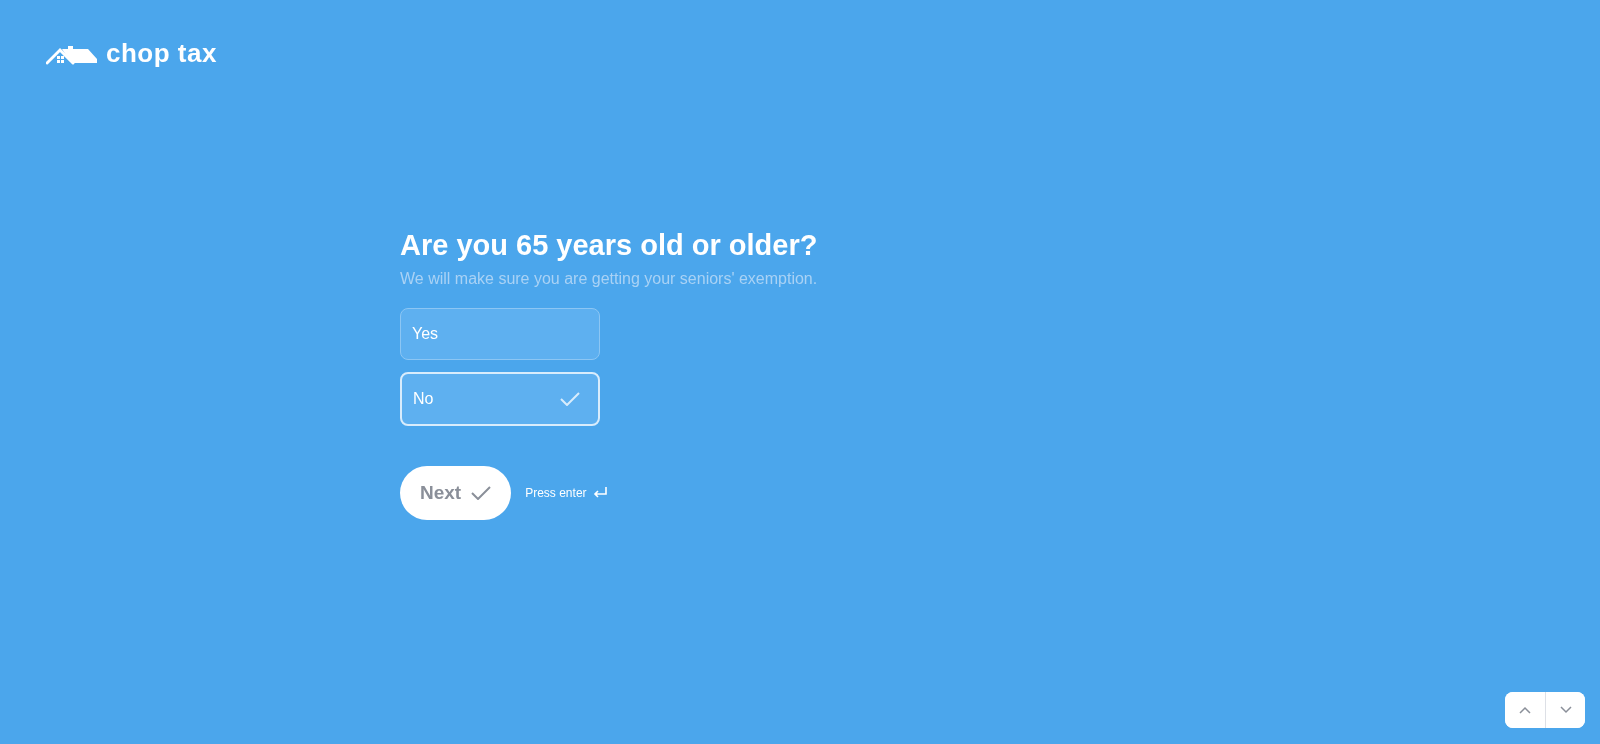 This screenshot has height=744, width=1600. What do you see at coordinates (556, 493) in the screenshot?
I see `press-enter-hint: Press enter` at bounding box center [556, 493].